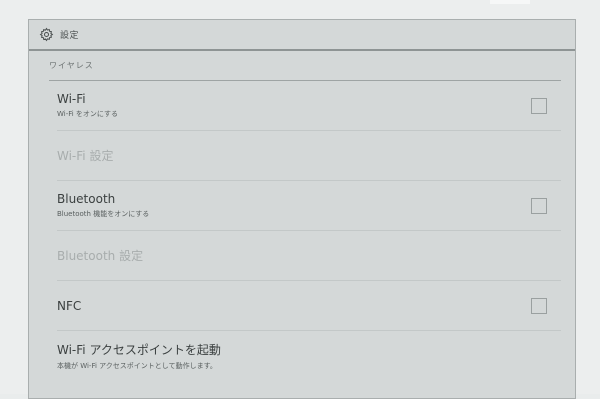 The width and height of the screenshot is (600, 399). I want to click on setting-row-wifi-settings: Wi-Fi 設定, so click(309, 156).